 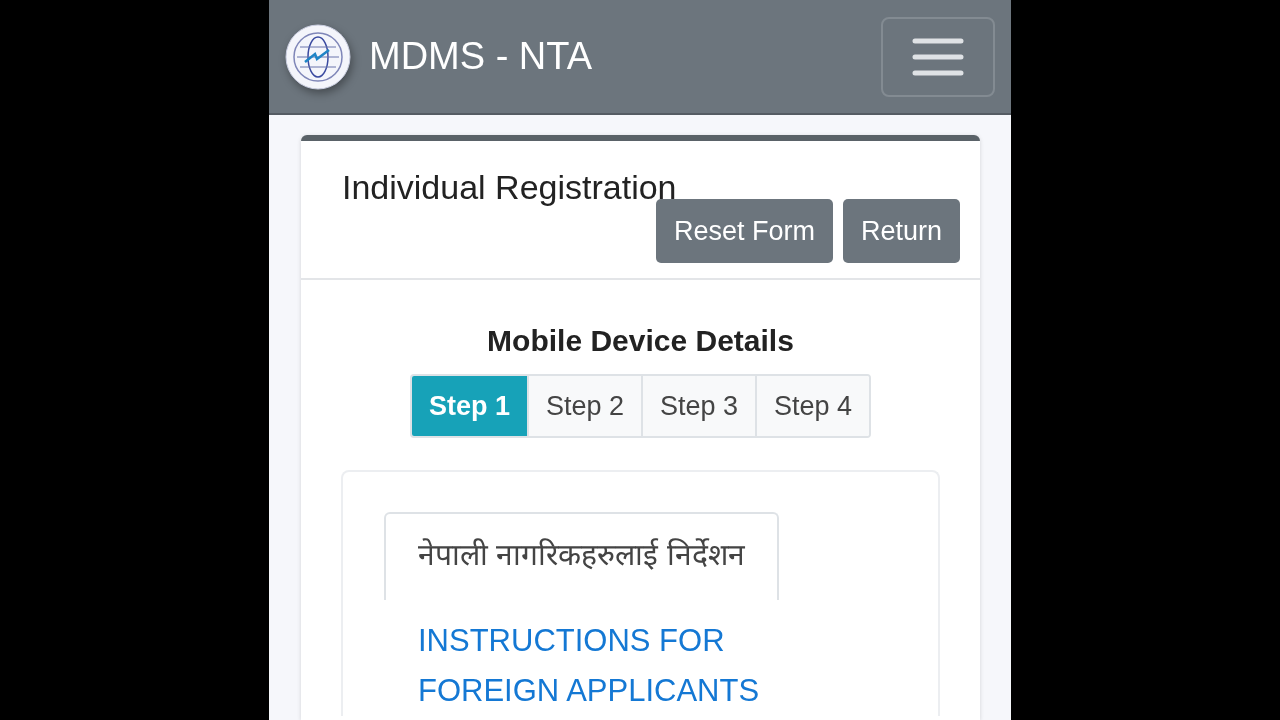 I want to click on instruction-tab: नेपाली नागरिकहरुलाई निर्देशन, so click(x=581, y=556).